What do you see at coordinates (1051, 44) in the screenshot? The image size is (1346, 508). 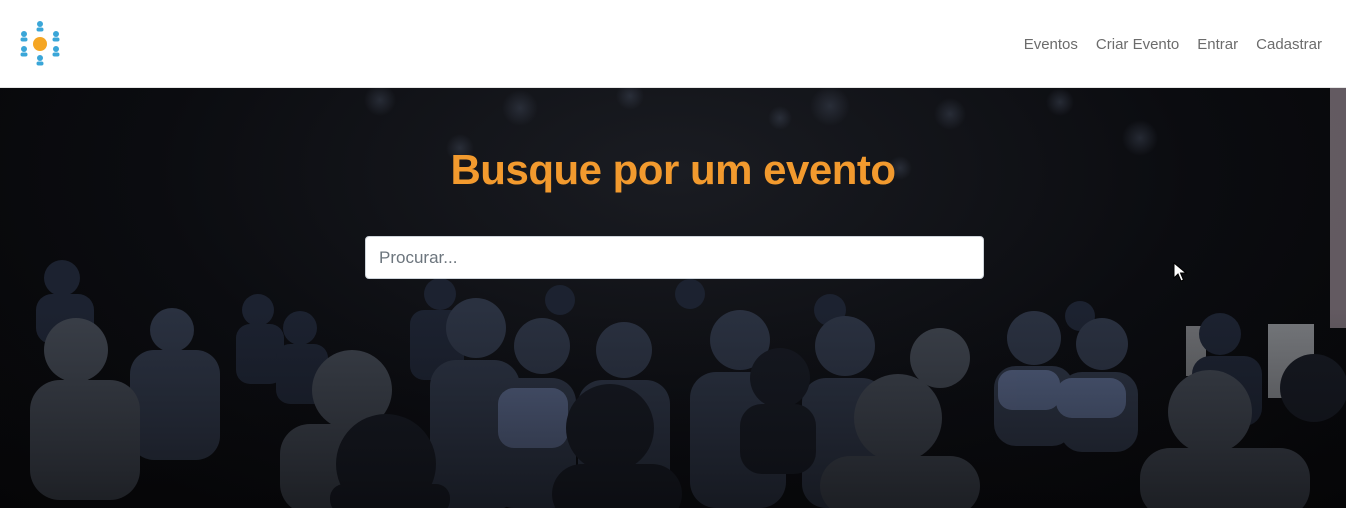 I see `nav-link-eventos: Eventos` at bounding box center [1051, 44].